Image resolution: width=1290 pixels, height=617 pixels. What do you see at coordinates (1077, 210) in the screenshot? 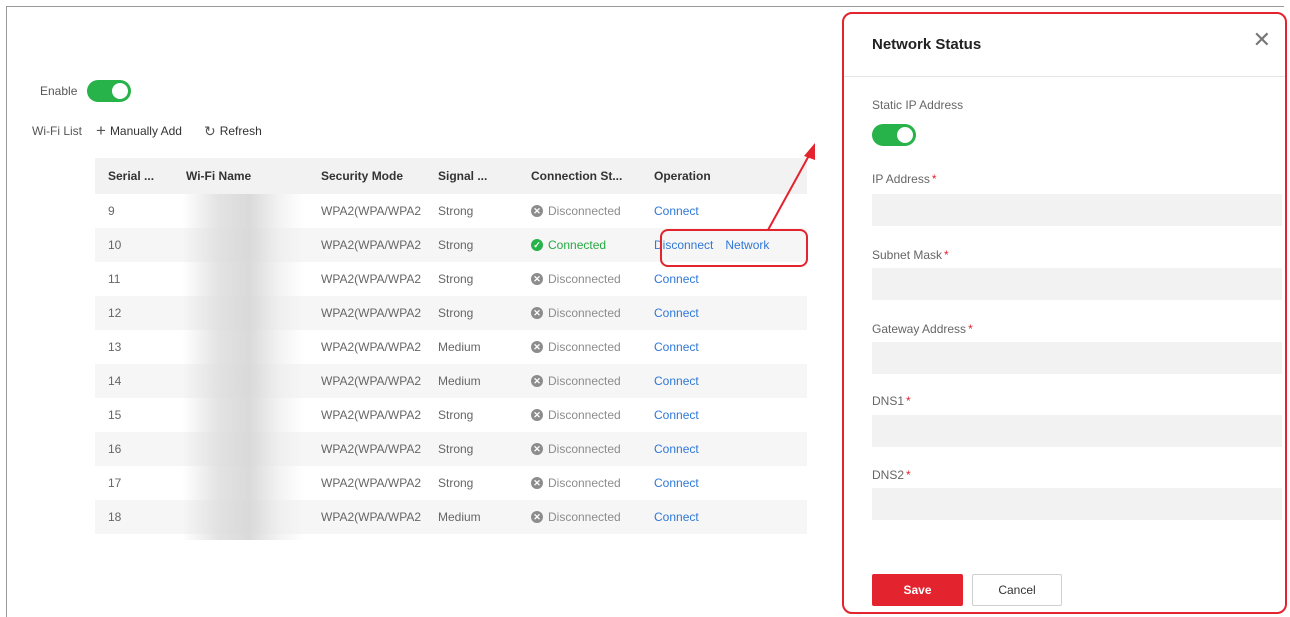
I see `ip-address-input` at bounding box center [1077, 210].